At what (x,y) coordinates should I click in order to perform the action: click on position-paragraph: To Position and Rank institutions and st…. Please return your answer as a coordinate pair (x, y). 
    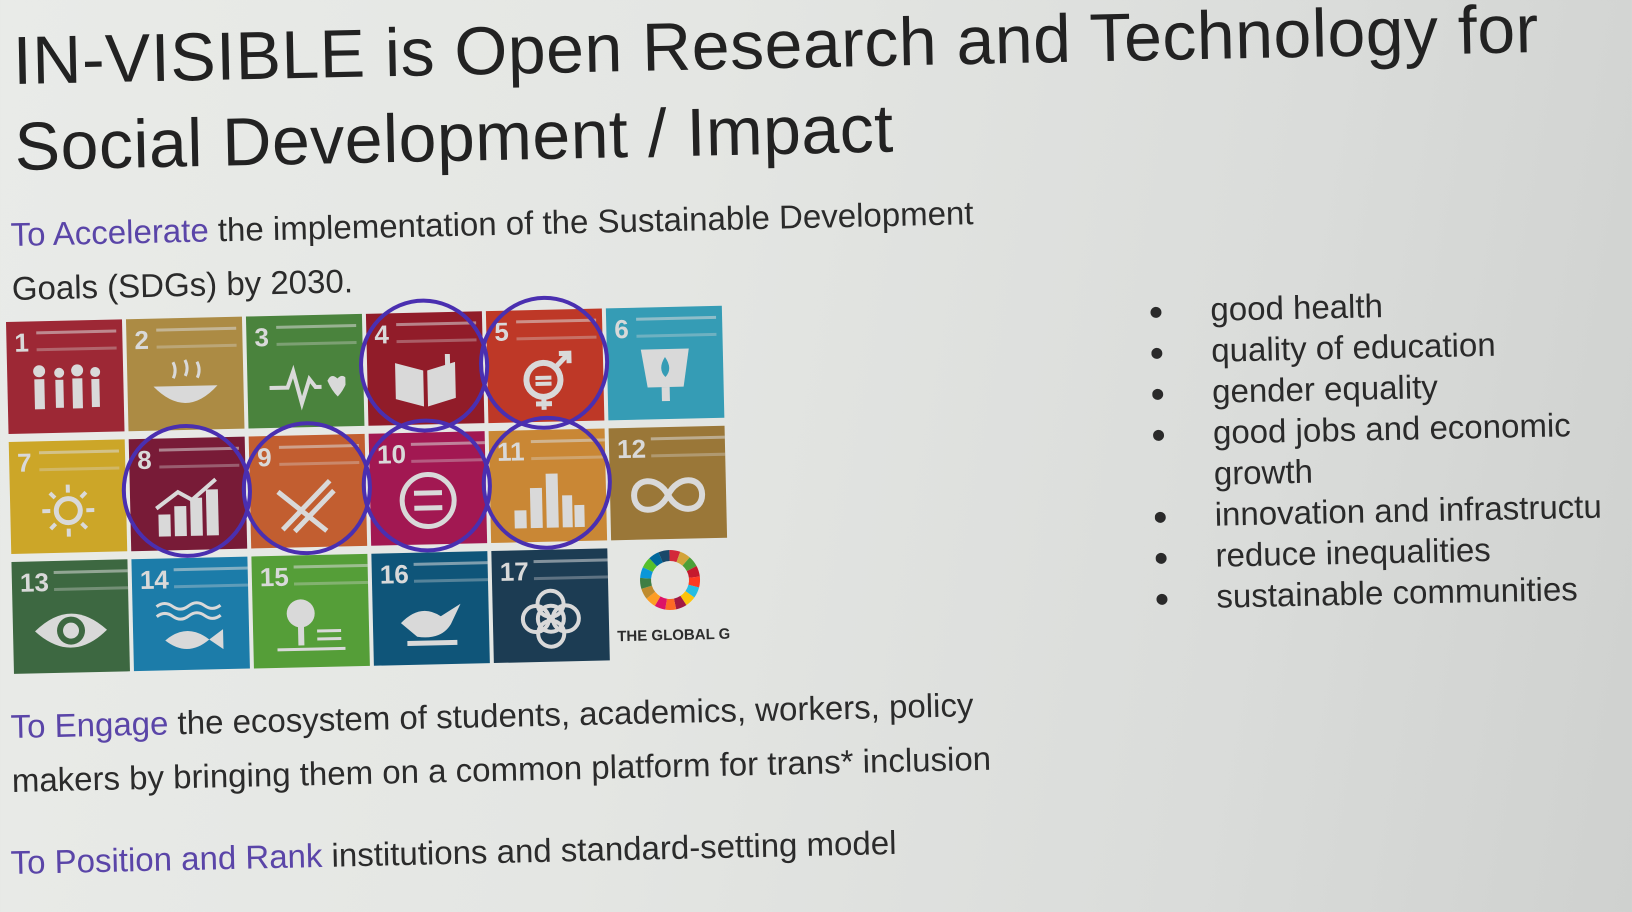
    Looking at the image, I should click on (560, 850).